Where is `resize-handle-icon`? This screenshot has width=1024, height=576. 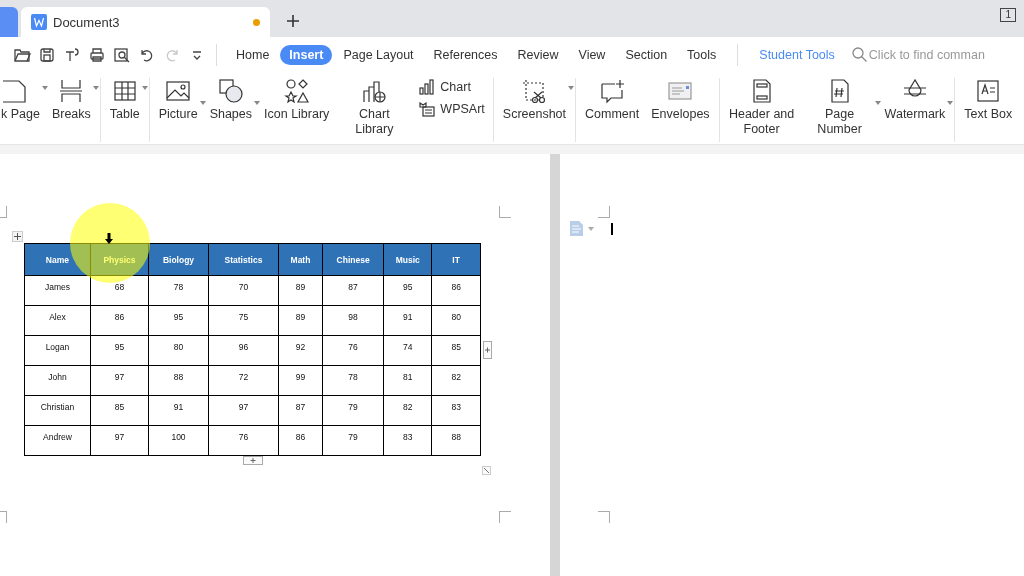
resize-handle-icon is located at coordinates (486, 470).